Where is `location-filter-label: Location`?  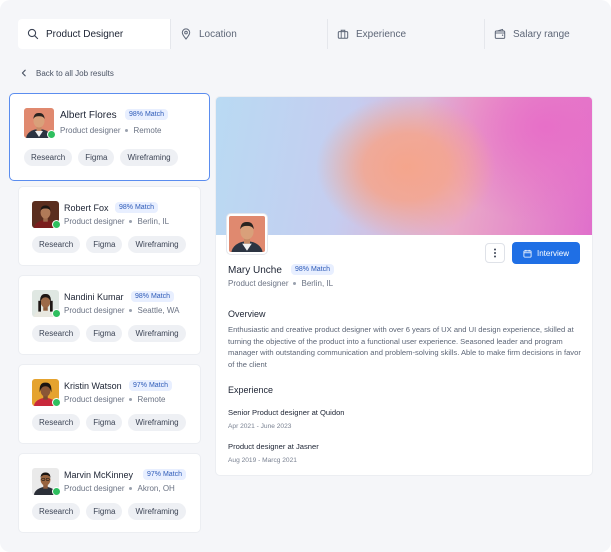
location-filter-label: Location is located at coordinates (218, 34).